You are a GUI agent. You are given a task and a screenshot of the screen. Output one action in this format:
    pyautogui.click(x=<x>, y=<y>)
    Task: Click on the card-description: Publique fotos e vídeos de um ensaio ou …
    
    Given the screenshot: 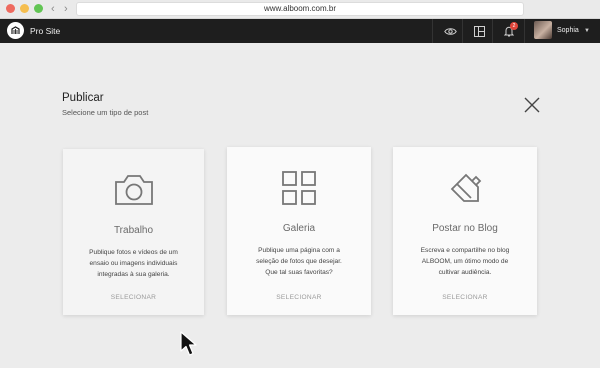 What is the action you would take?
    pyautogui.click(x=133, y=263)
    